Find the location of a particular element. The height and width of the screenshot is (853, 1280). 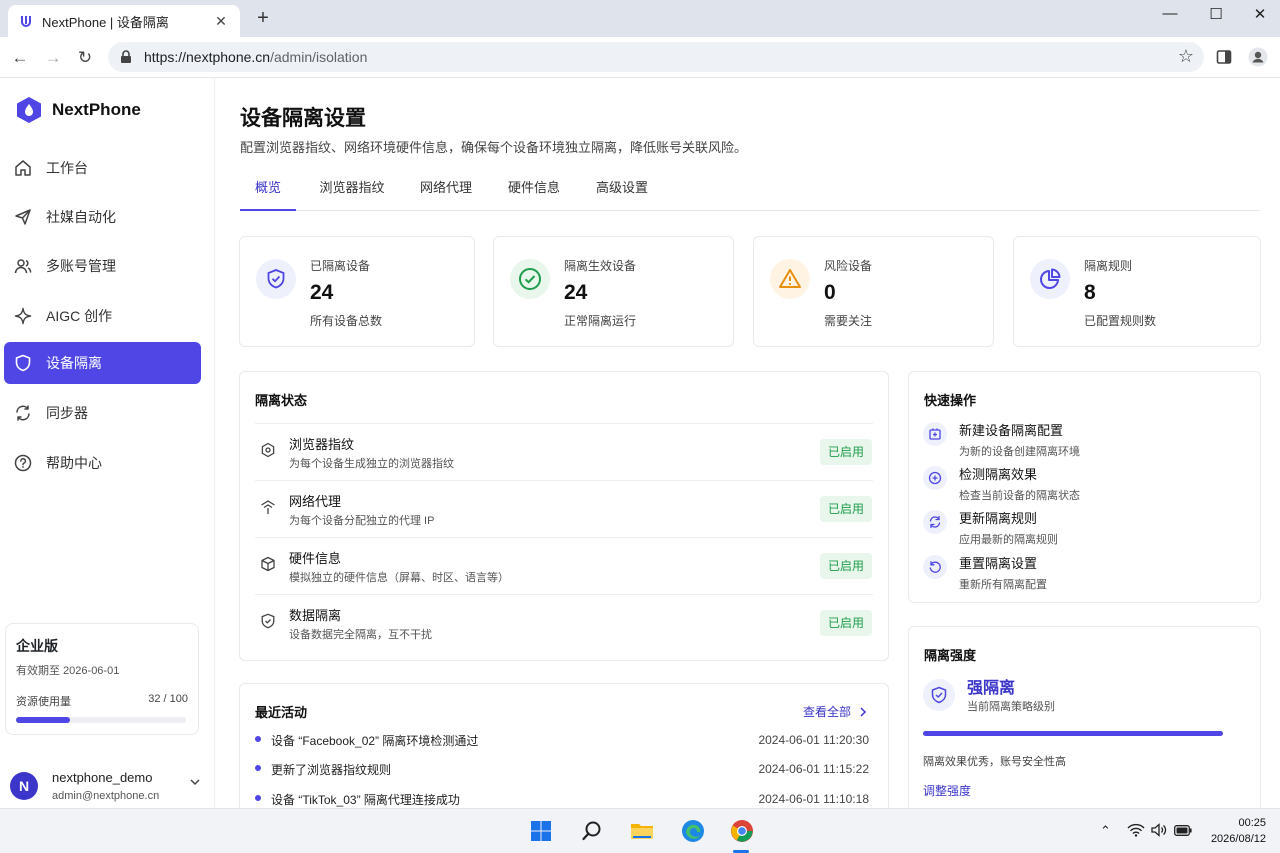

file-explorer-icon is located at coordinates (642, 831).